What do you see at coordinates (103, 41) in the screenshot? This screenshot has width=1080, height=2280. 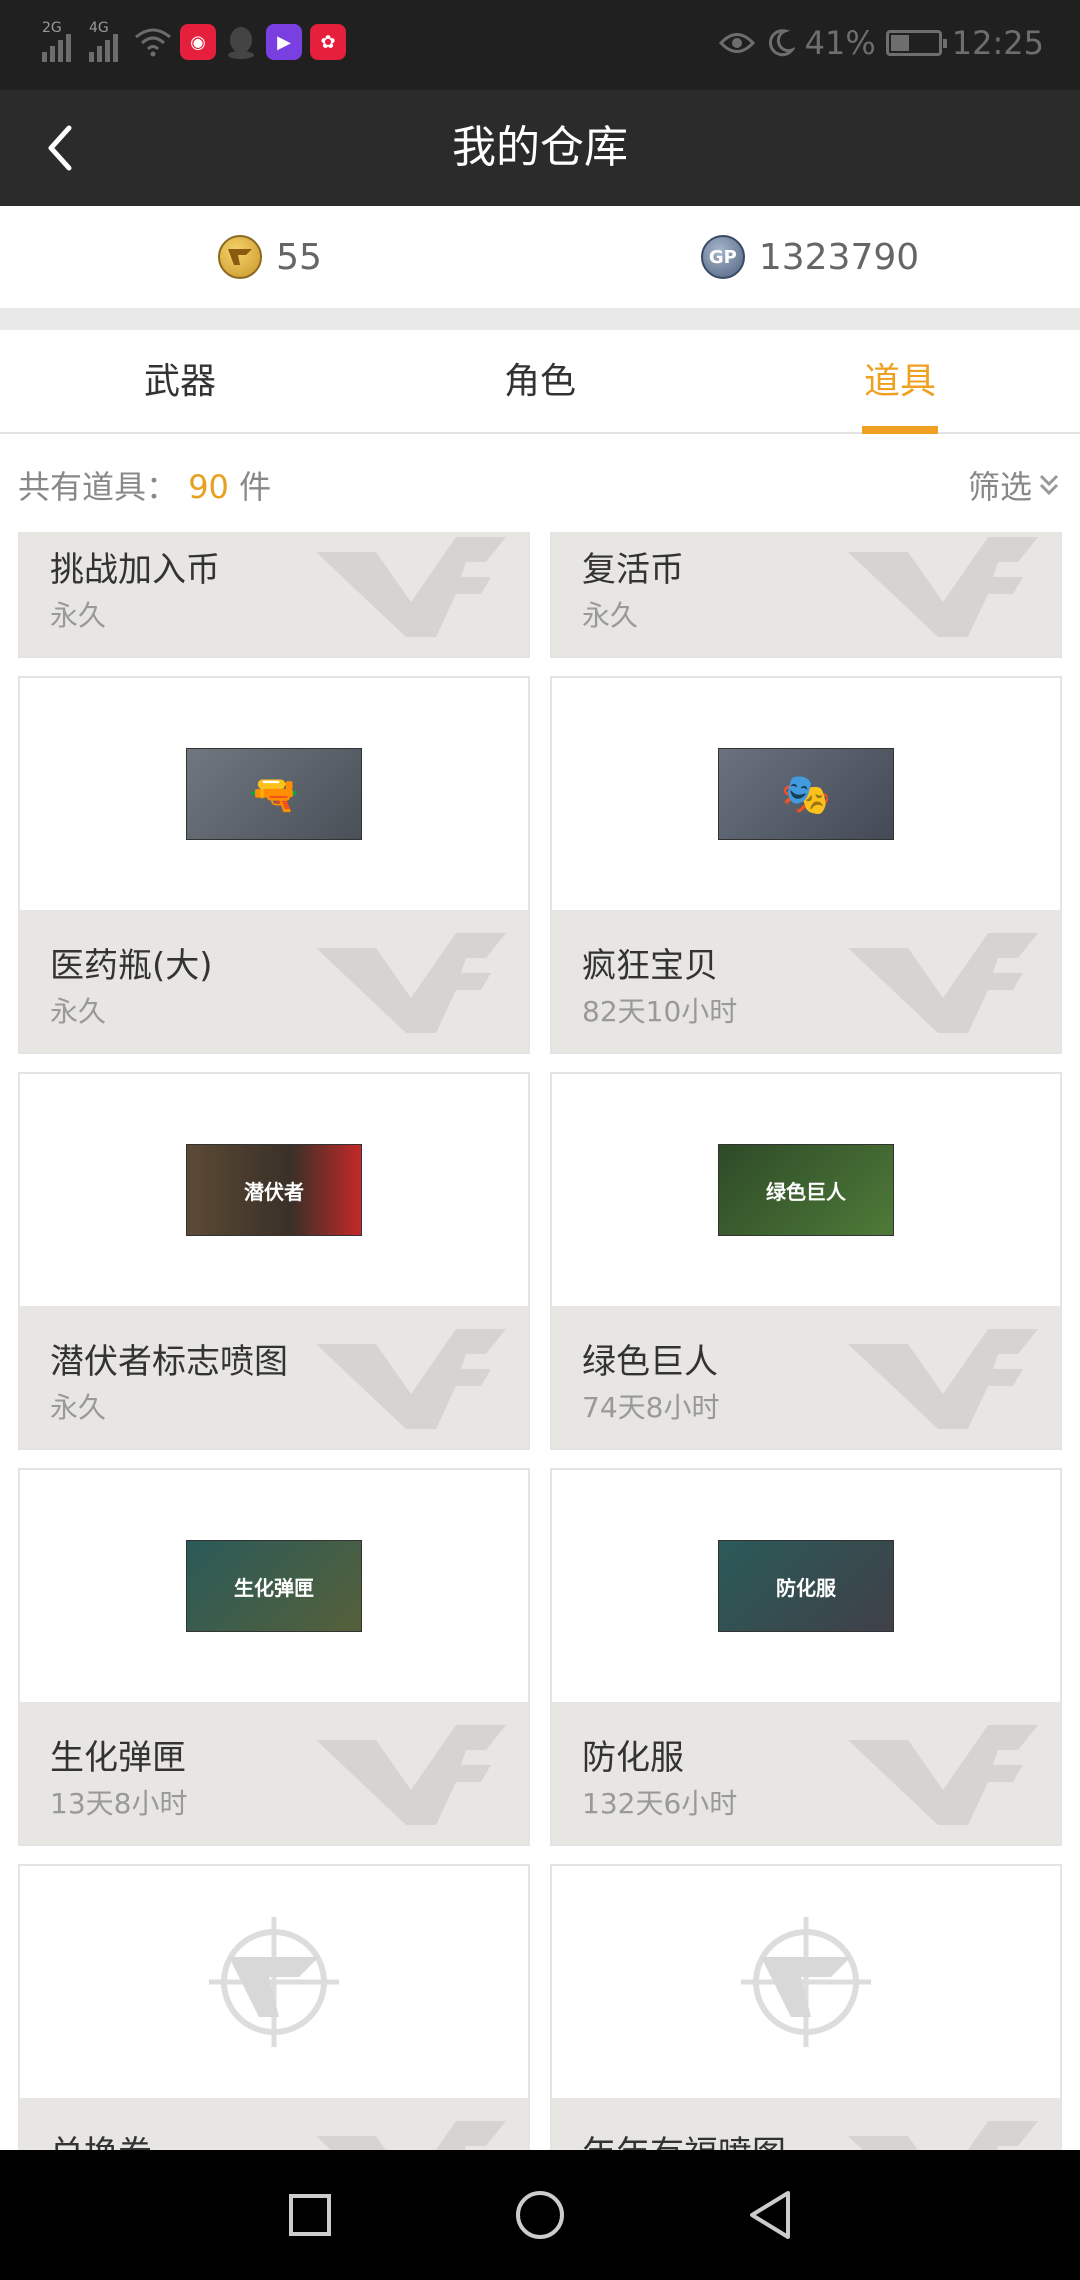 I see `signal-icon-2: 4G` at bounding box center [103, 41].